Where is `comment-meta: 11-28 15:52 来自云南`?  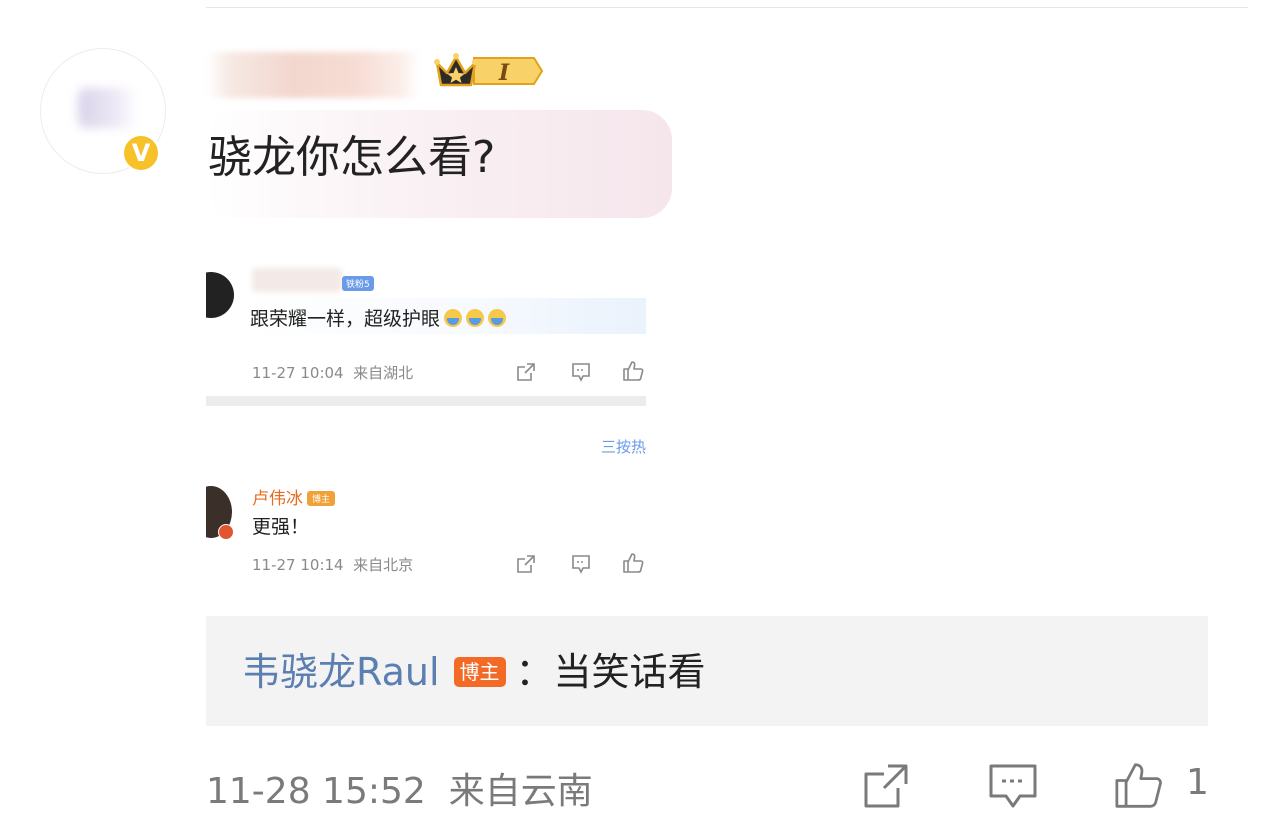 comment-meta: 11-28 15:52 来自云南 is located at coordinates (399, 788).